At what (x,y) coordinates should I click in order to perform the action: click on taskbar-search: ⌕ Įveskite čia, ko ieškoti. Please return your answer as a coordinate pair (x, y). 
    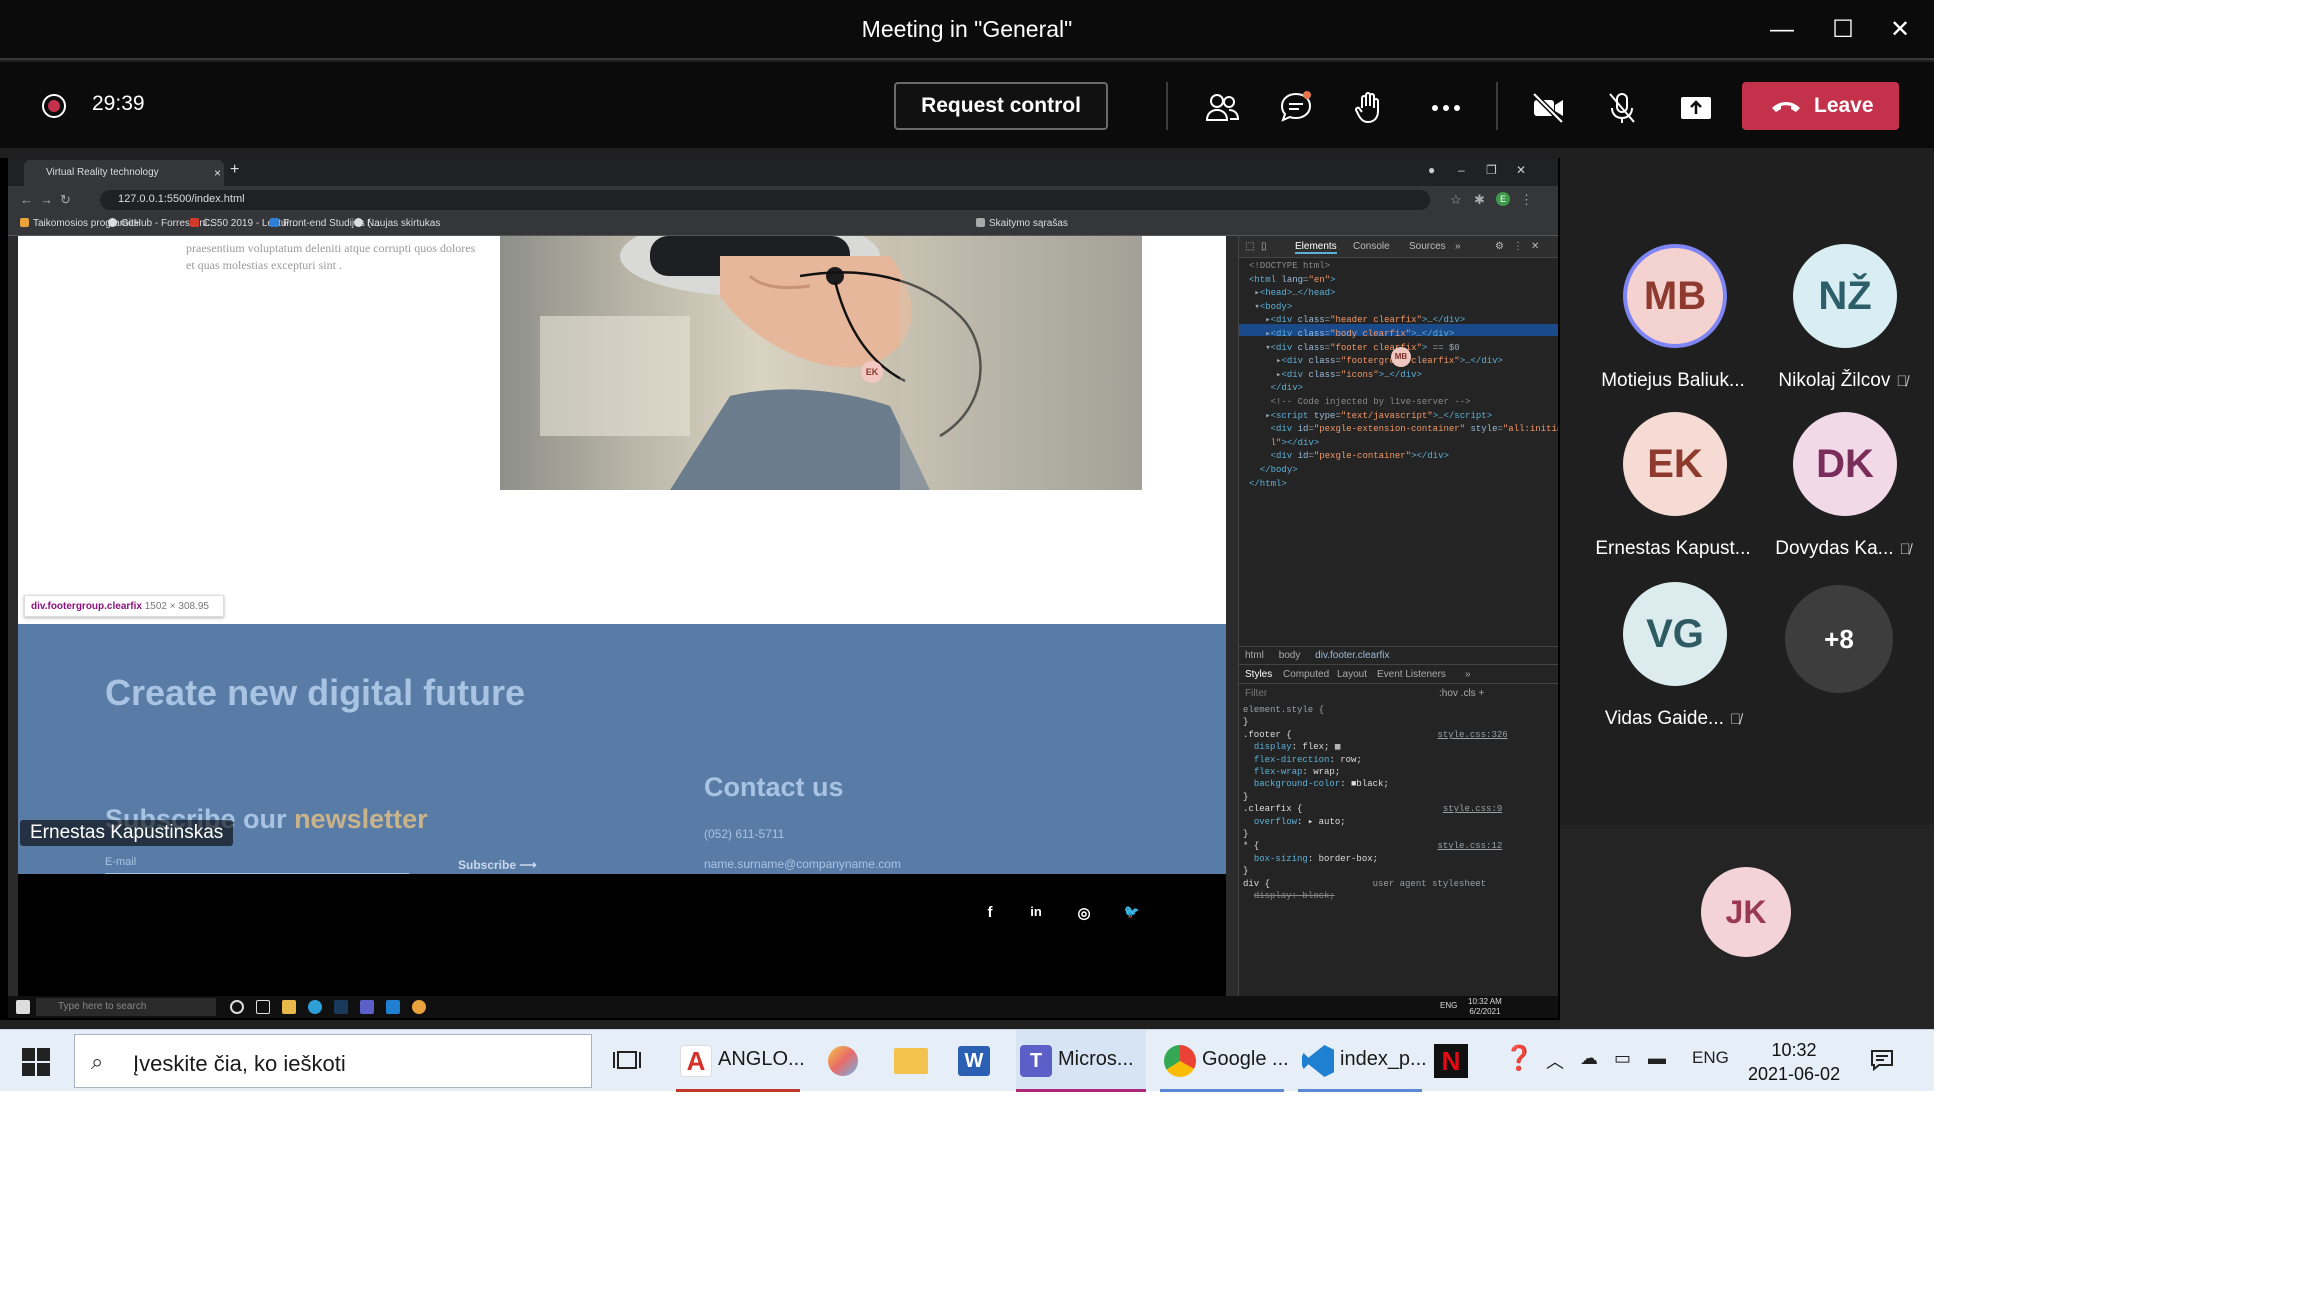
    Looking at the image, I should click on (333, 1061).